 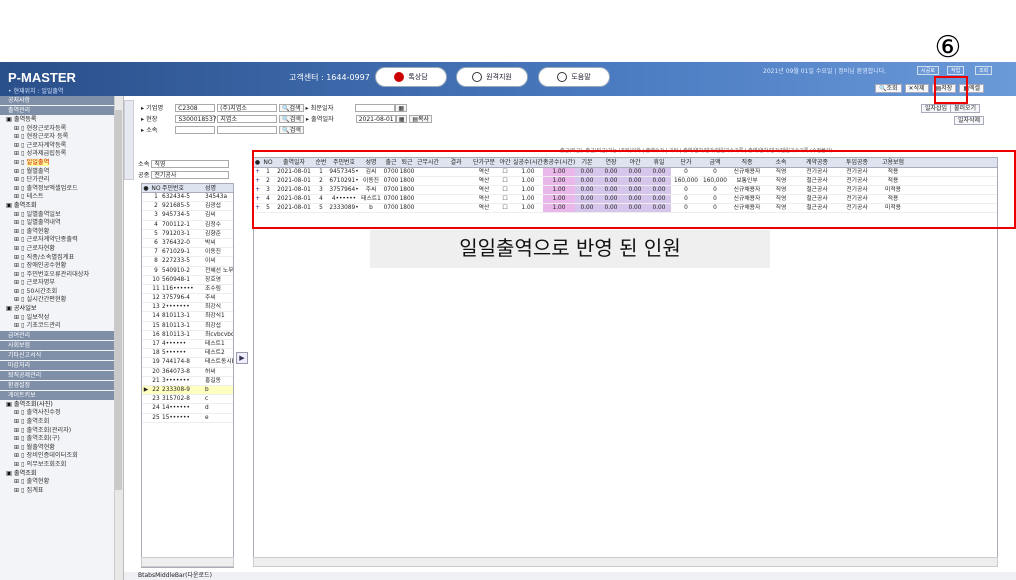 What do you see at coordinates (61, 300) in the screenshot?
I see `sidebar-item-23: ⊞ ▯ 실시간간편현황` at bounding box center [61, 300].